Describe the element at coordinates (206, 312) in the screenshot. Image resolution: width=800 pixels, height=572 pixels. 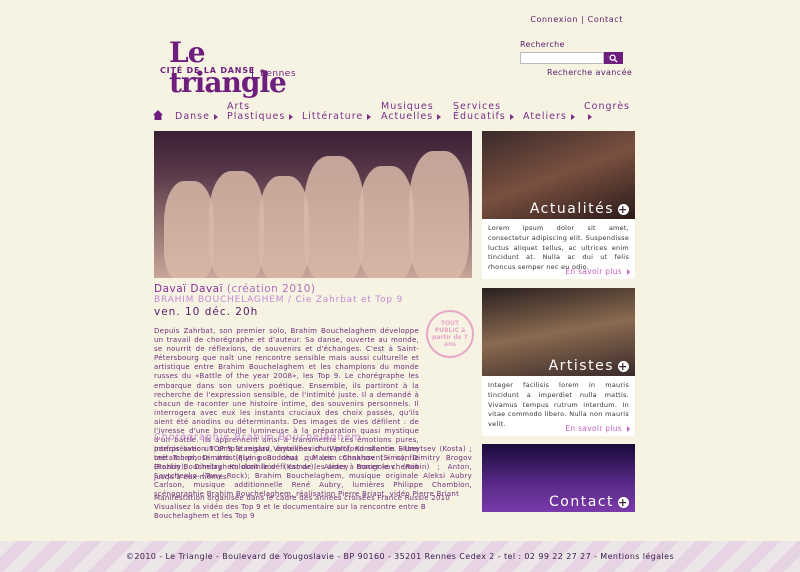
I see `event-date: ven. 10 déc. 20h` at that location.